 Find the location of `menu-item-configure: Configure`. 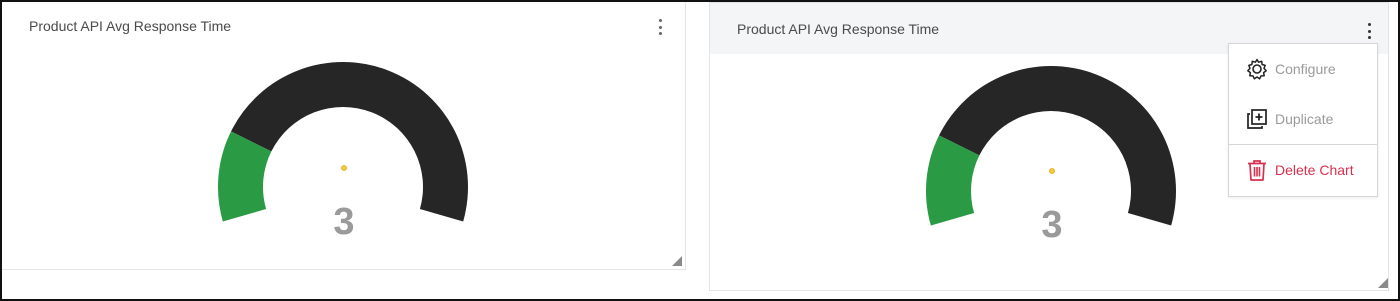

menu-item-configure: Configure is located at coordinates (1303, 69).